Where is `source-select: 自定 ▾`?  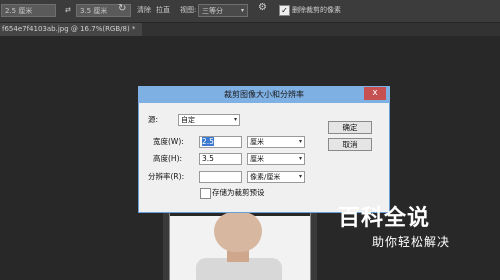 source-select: 自定 ▾ is located at coordinates (209, 120).